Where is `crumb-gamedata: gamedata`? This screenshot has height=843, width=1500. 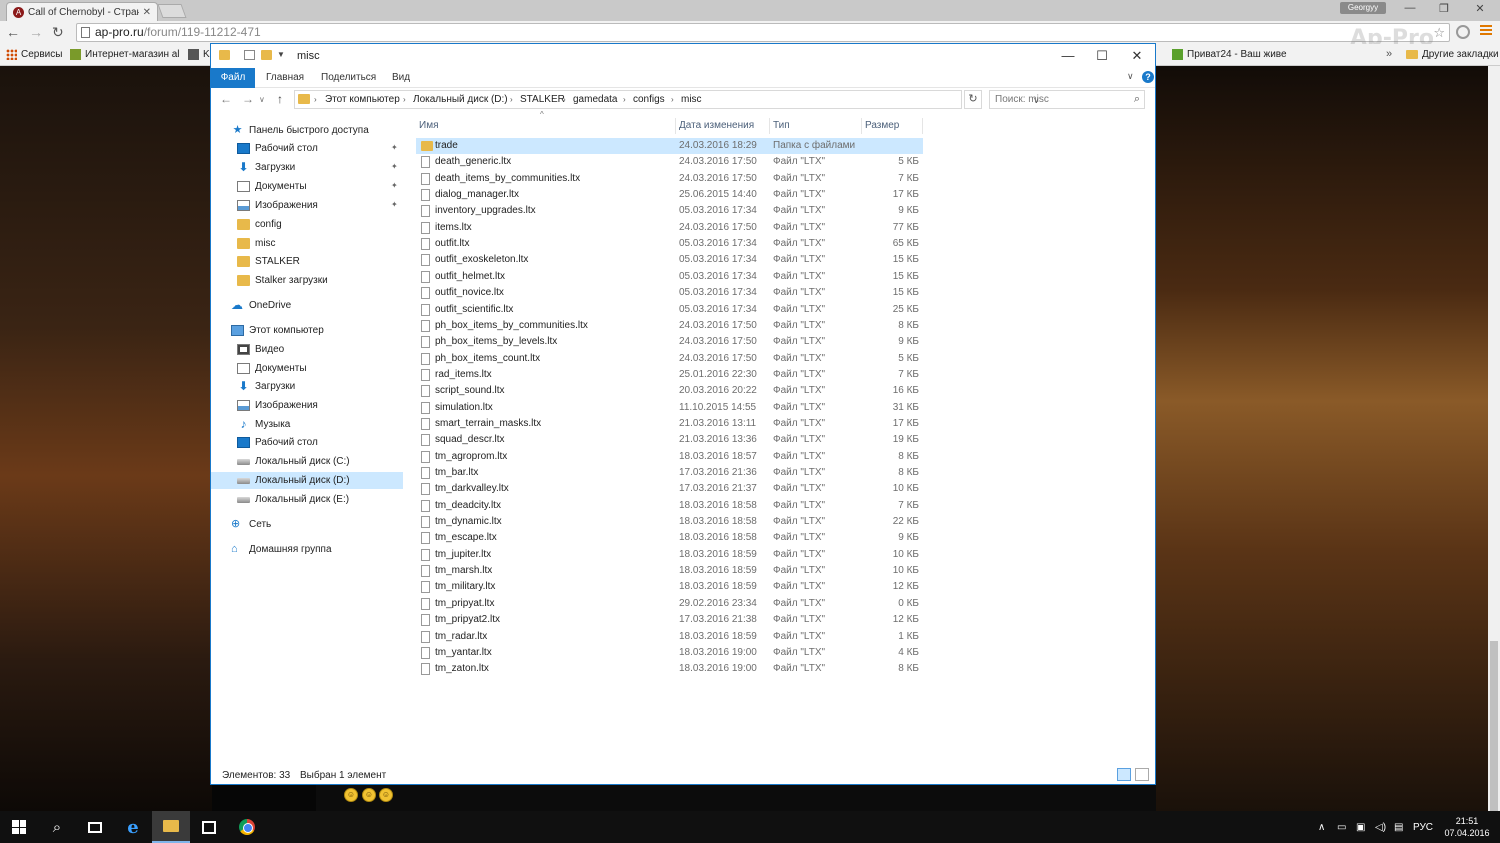 crumb-gamedata: gamedata is located at coordinates (595, 99).